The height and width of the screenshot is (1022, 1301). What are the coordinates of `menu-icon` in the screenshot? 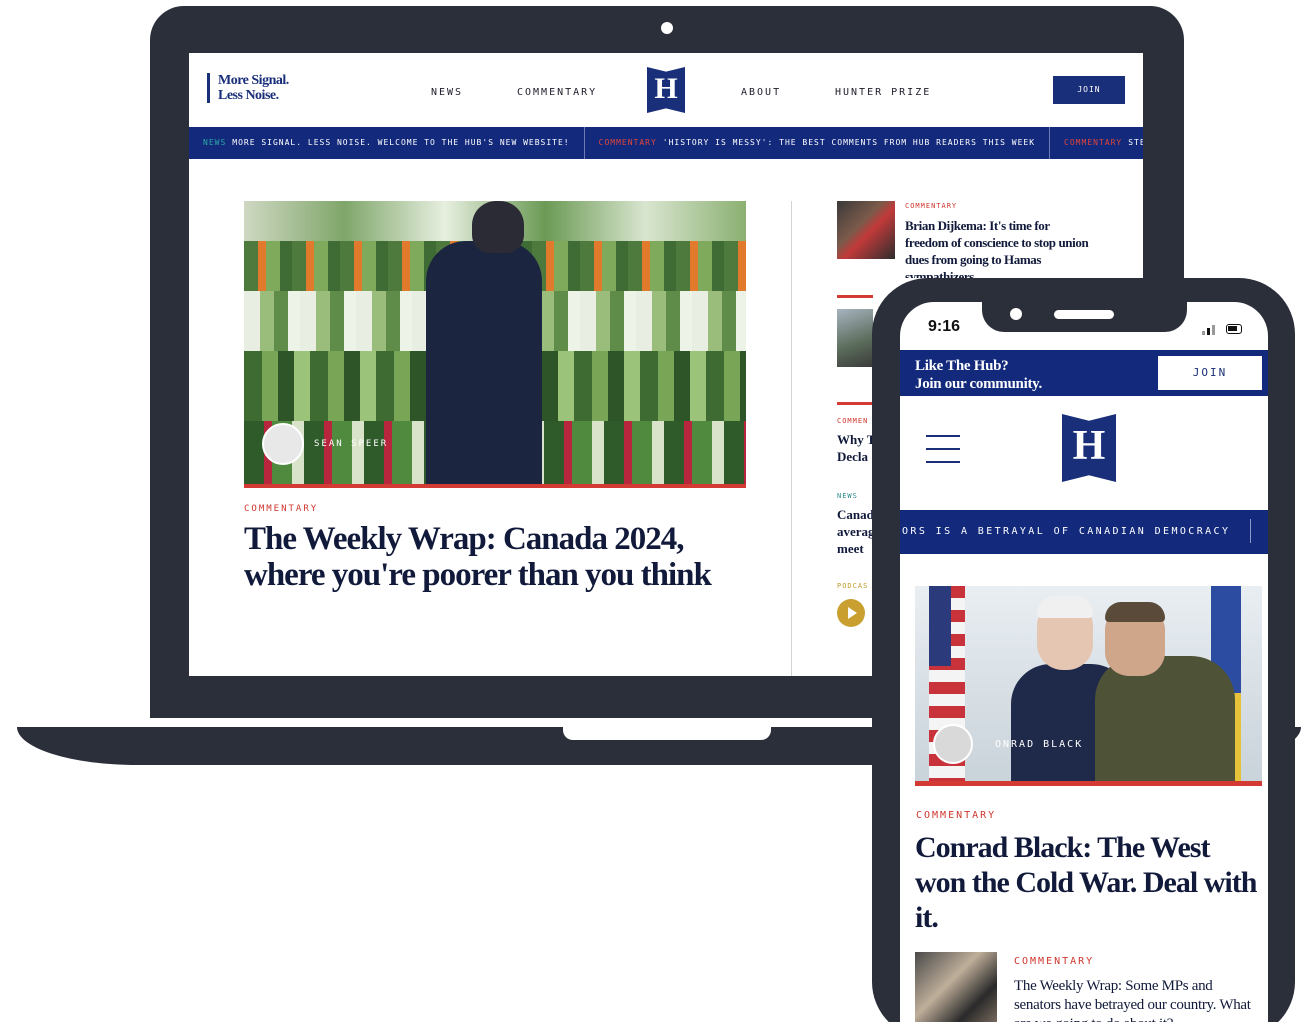 It's located at (943, 450).